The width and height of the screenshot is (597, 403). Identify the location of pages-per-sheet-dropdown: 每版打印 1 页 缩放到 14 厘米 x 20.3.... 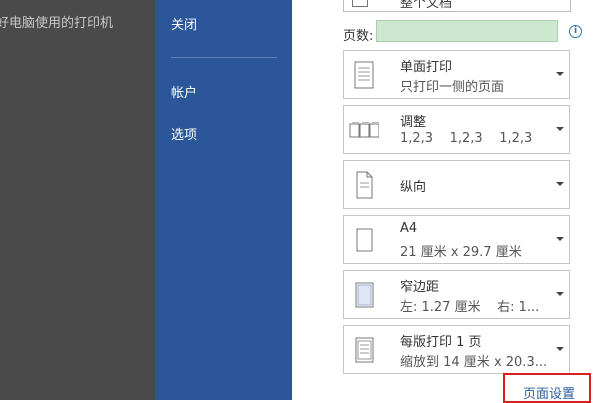
(456, 349).